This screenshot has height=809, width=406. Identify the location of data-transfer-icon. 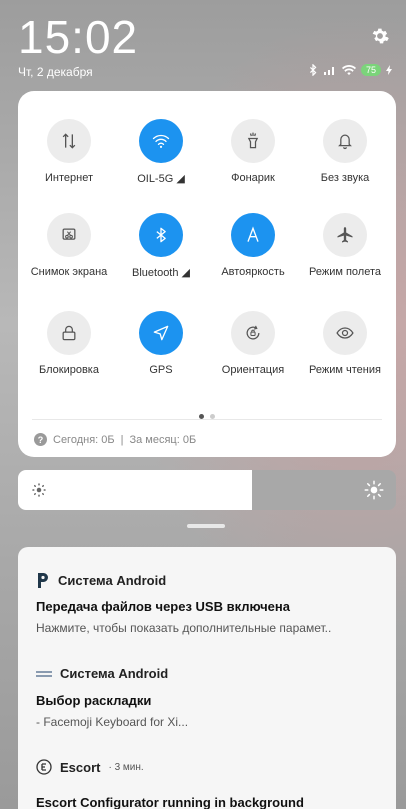
(69, 141).